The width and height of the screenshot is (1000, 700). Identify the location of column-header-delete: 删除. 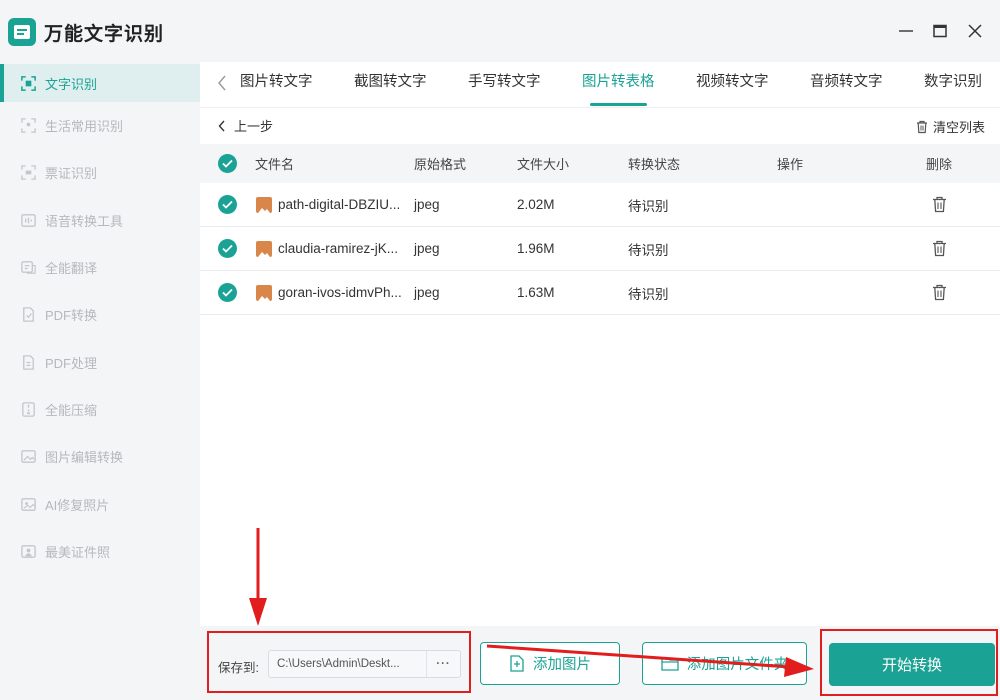
(939, 164).